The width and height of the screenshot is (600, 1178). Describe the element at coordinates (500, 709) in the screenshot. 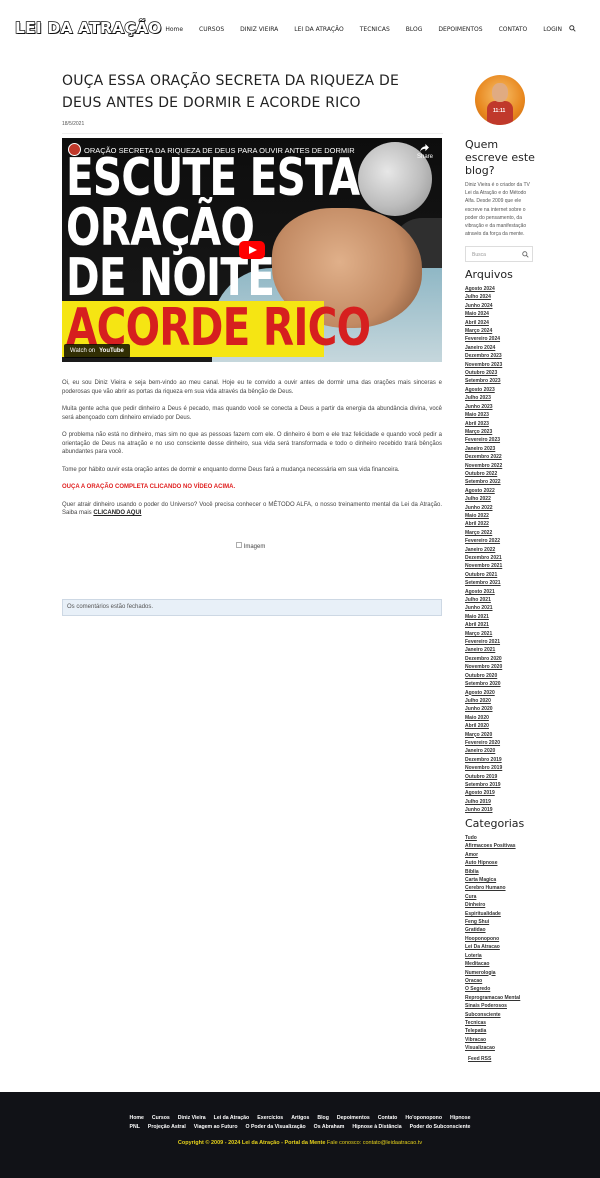

I see `archive-link: Junho 2020` at that location.